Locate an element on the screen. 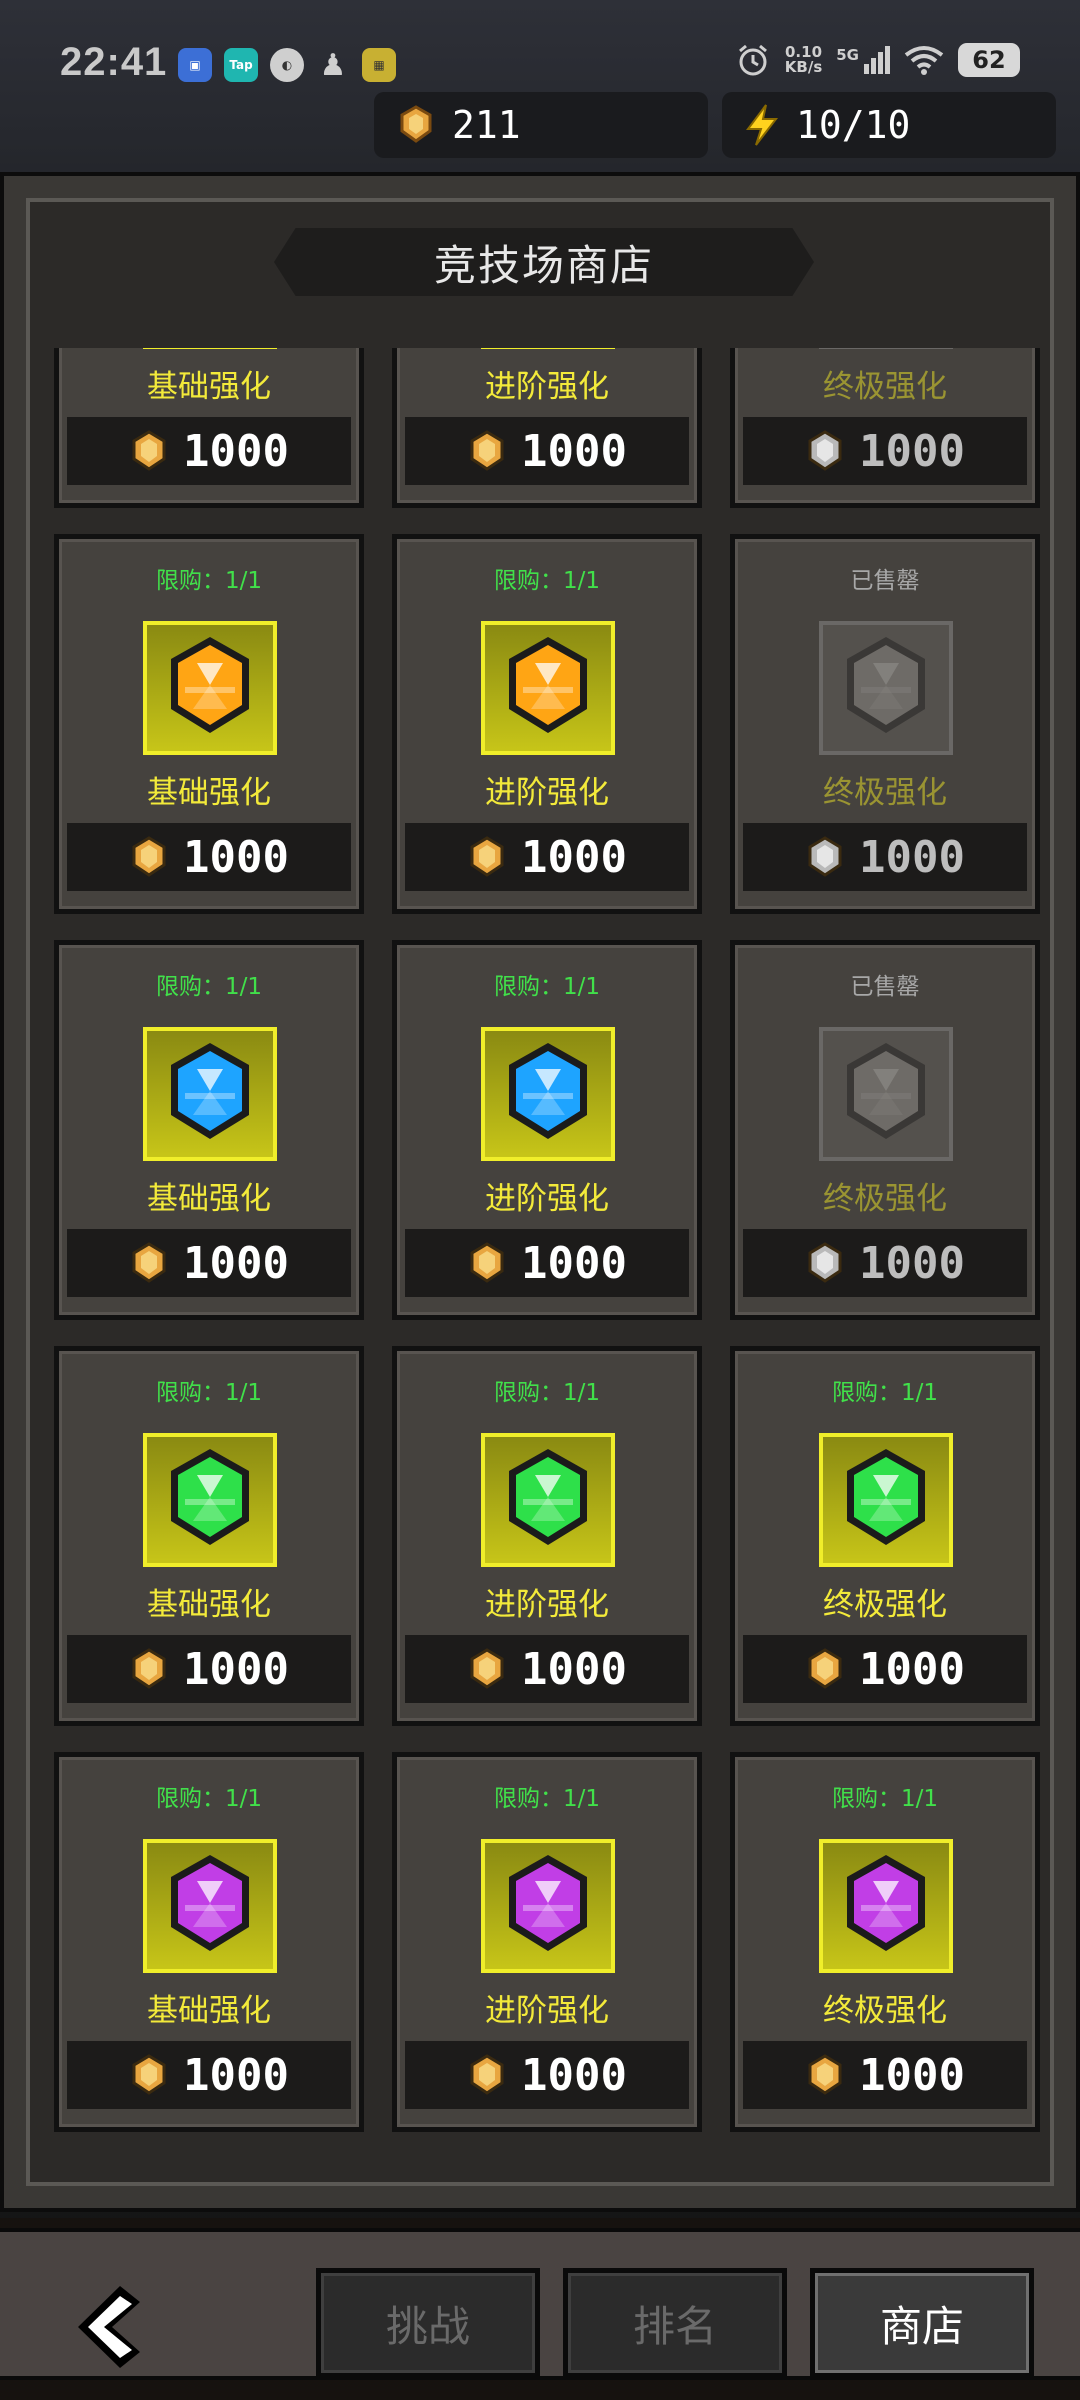  app-notification-icon: ▣ is located at coordinates (195, 65).